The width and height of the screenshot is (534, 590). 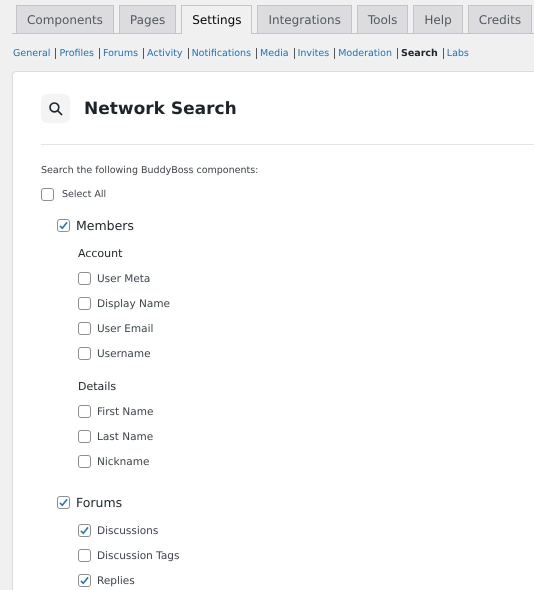 I want to click on intro-text: Search the following BuddyBoss components:, so click(x=150, y=170).